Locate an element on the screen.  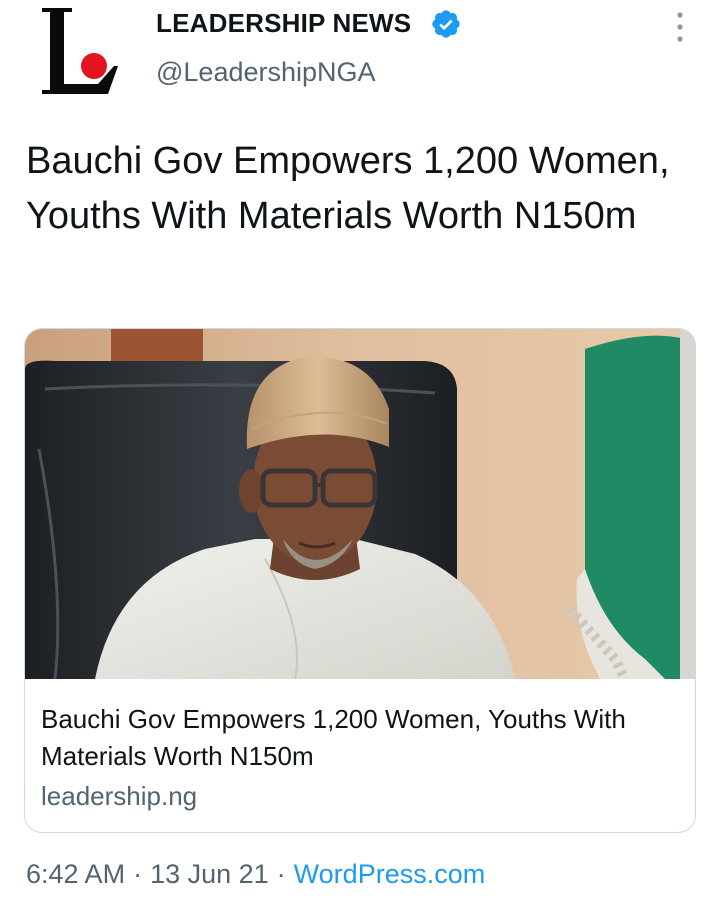
tweet-meta: 6:42 AM · 13 Jun 21 · WordPress.com is located at coordinates (255, 874).